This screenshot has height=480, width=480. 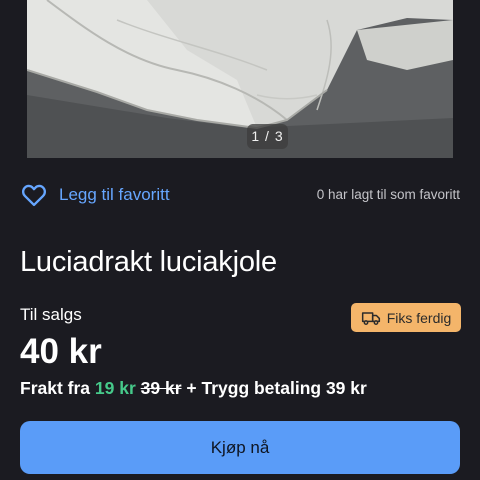 What do you see at coordinates (34, 195) in the screenshot?
I see `heart-outline-icon` at bounding box center [34, 195].